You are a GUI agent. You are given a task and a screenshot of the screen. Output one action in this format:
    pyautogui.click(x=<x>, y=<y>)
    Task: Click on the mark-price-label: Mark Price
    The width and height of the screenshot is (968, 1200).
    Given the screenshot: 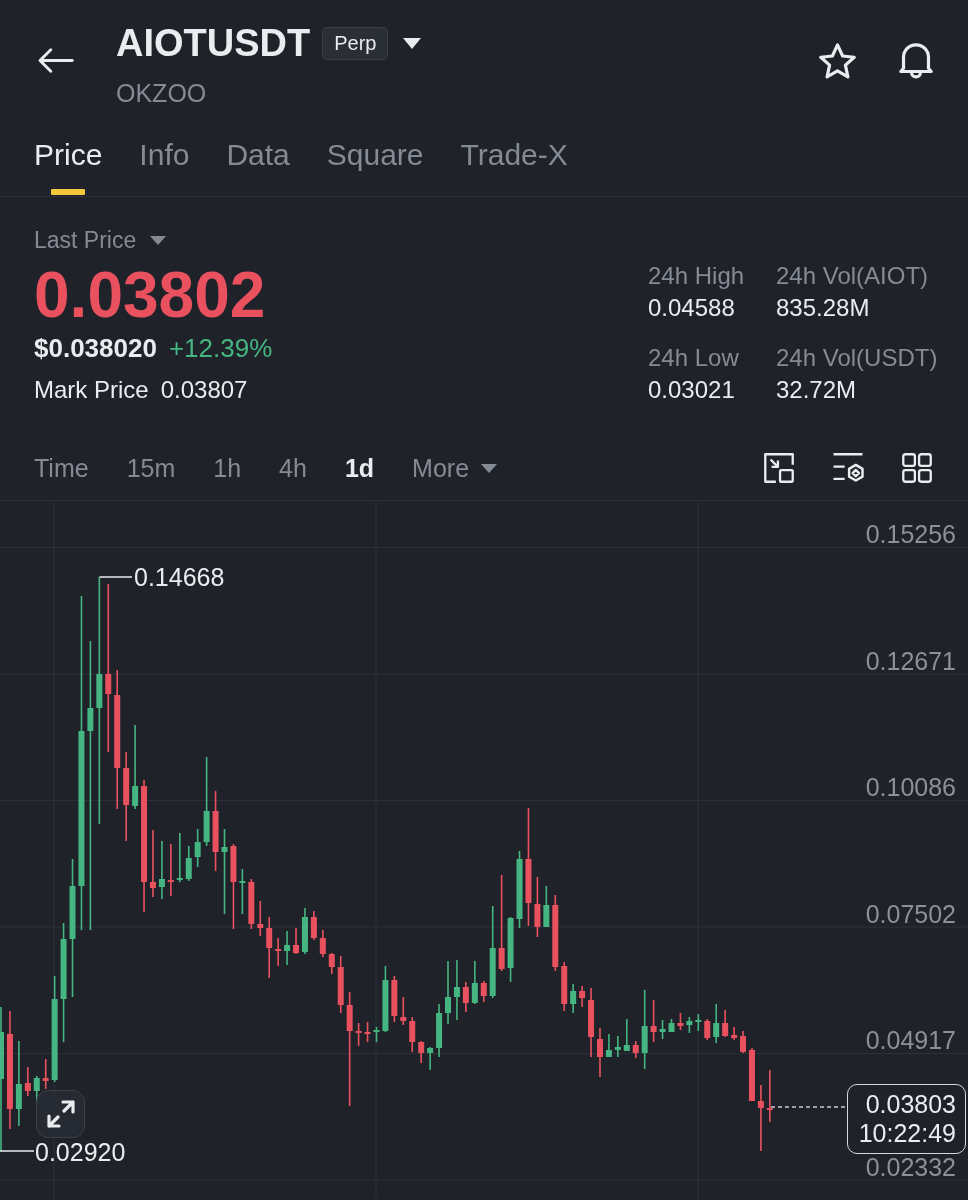 What is the action you would take?
    pyautogui.click(x=91, y=390)
    